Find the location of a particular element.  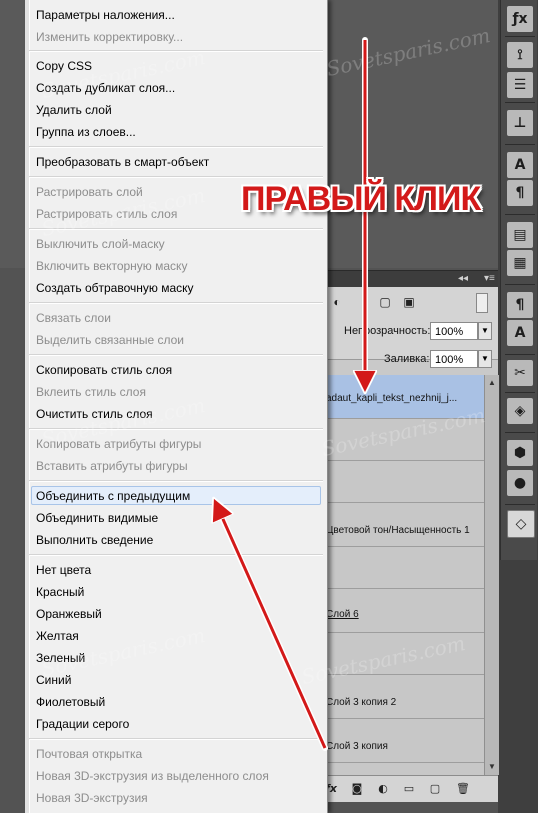

arrow-to-merge-down is located at coordinates (272, 627).